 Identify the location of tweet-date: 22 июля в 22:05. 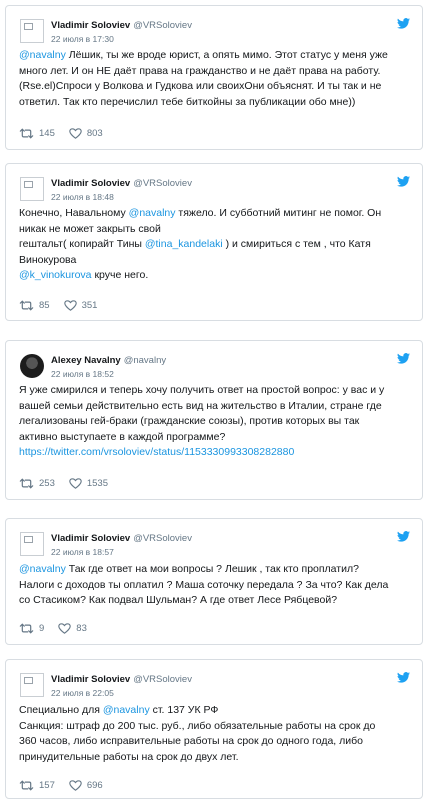
(221, 693).